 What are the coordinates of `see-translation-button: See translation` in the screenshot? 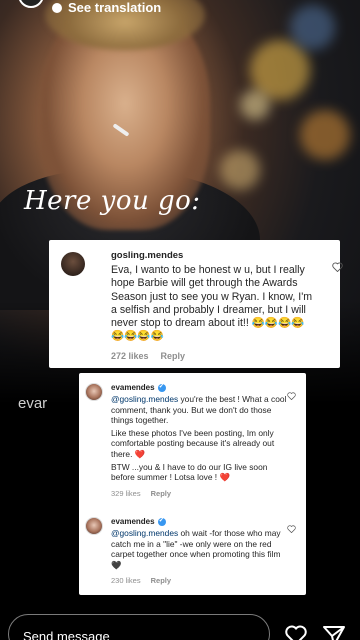 It's located at (106, 7).